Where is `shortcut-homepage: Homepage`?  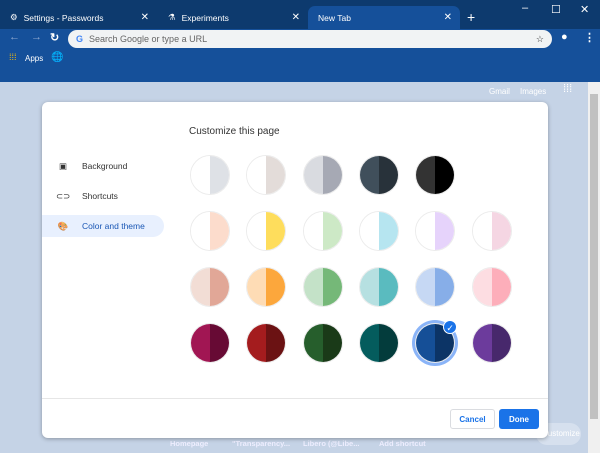 shortcut-homepage: Homepage is located at coordinates (189, 443).